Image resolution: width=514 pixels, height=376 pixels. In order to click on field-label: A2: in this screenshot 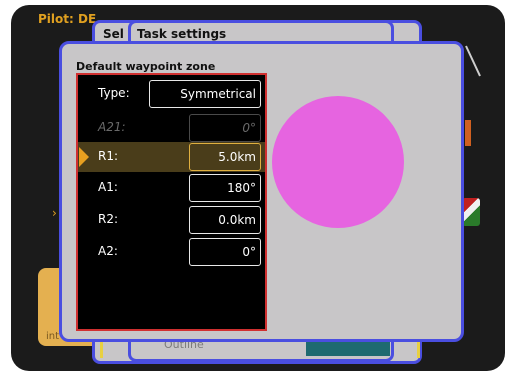, I will do `click(108, 251)`.